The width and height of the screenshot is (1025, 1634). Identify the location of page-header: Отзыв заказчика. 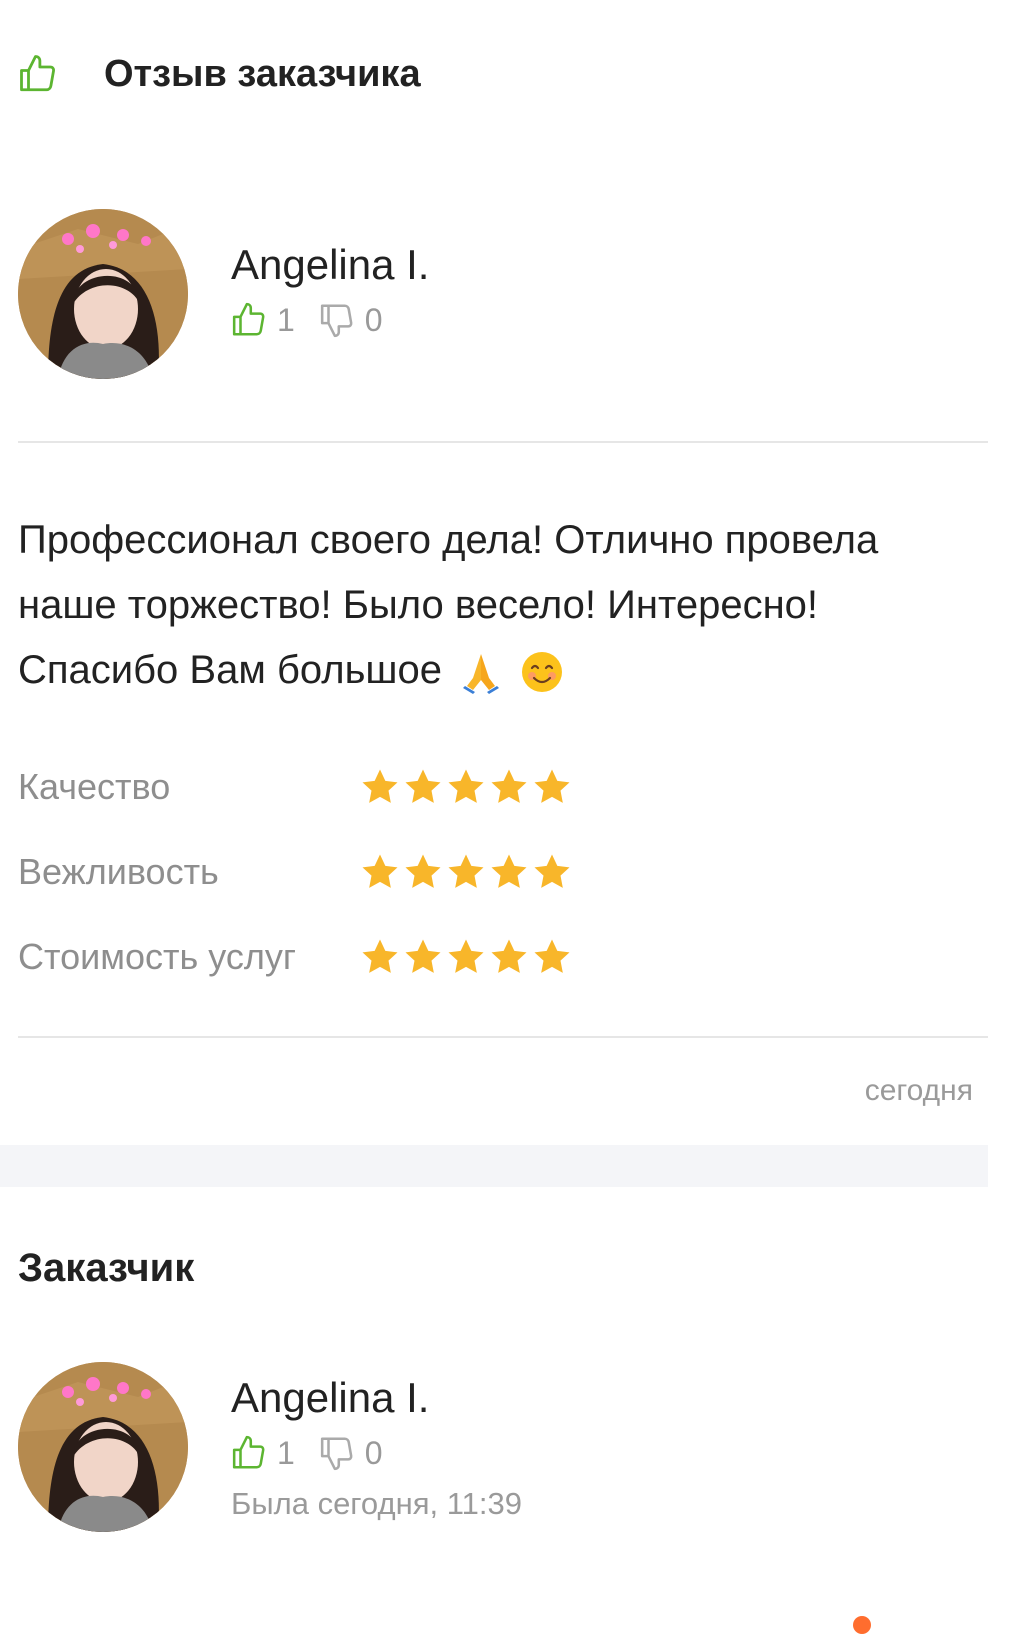
(219, 74).